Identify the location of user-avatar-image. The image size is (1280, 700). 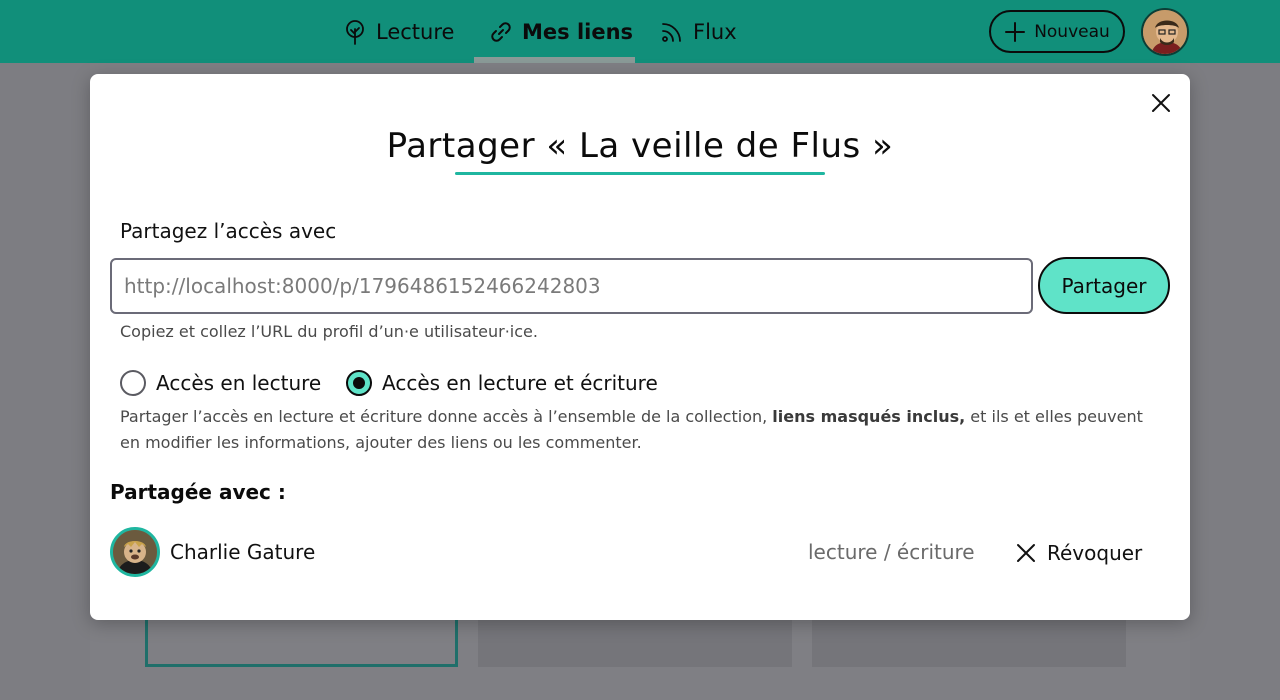
(1165, 32).